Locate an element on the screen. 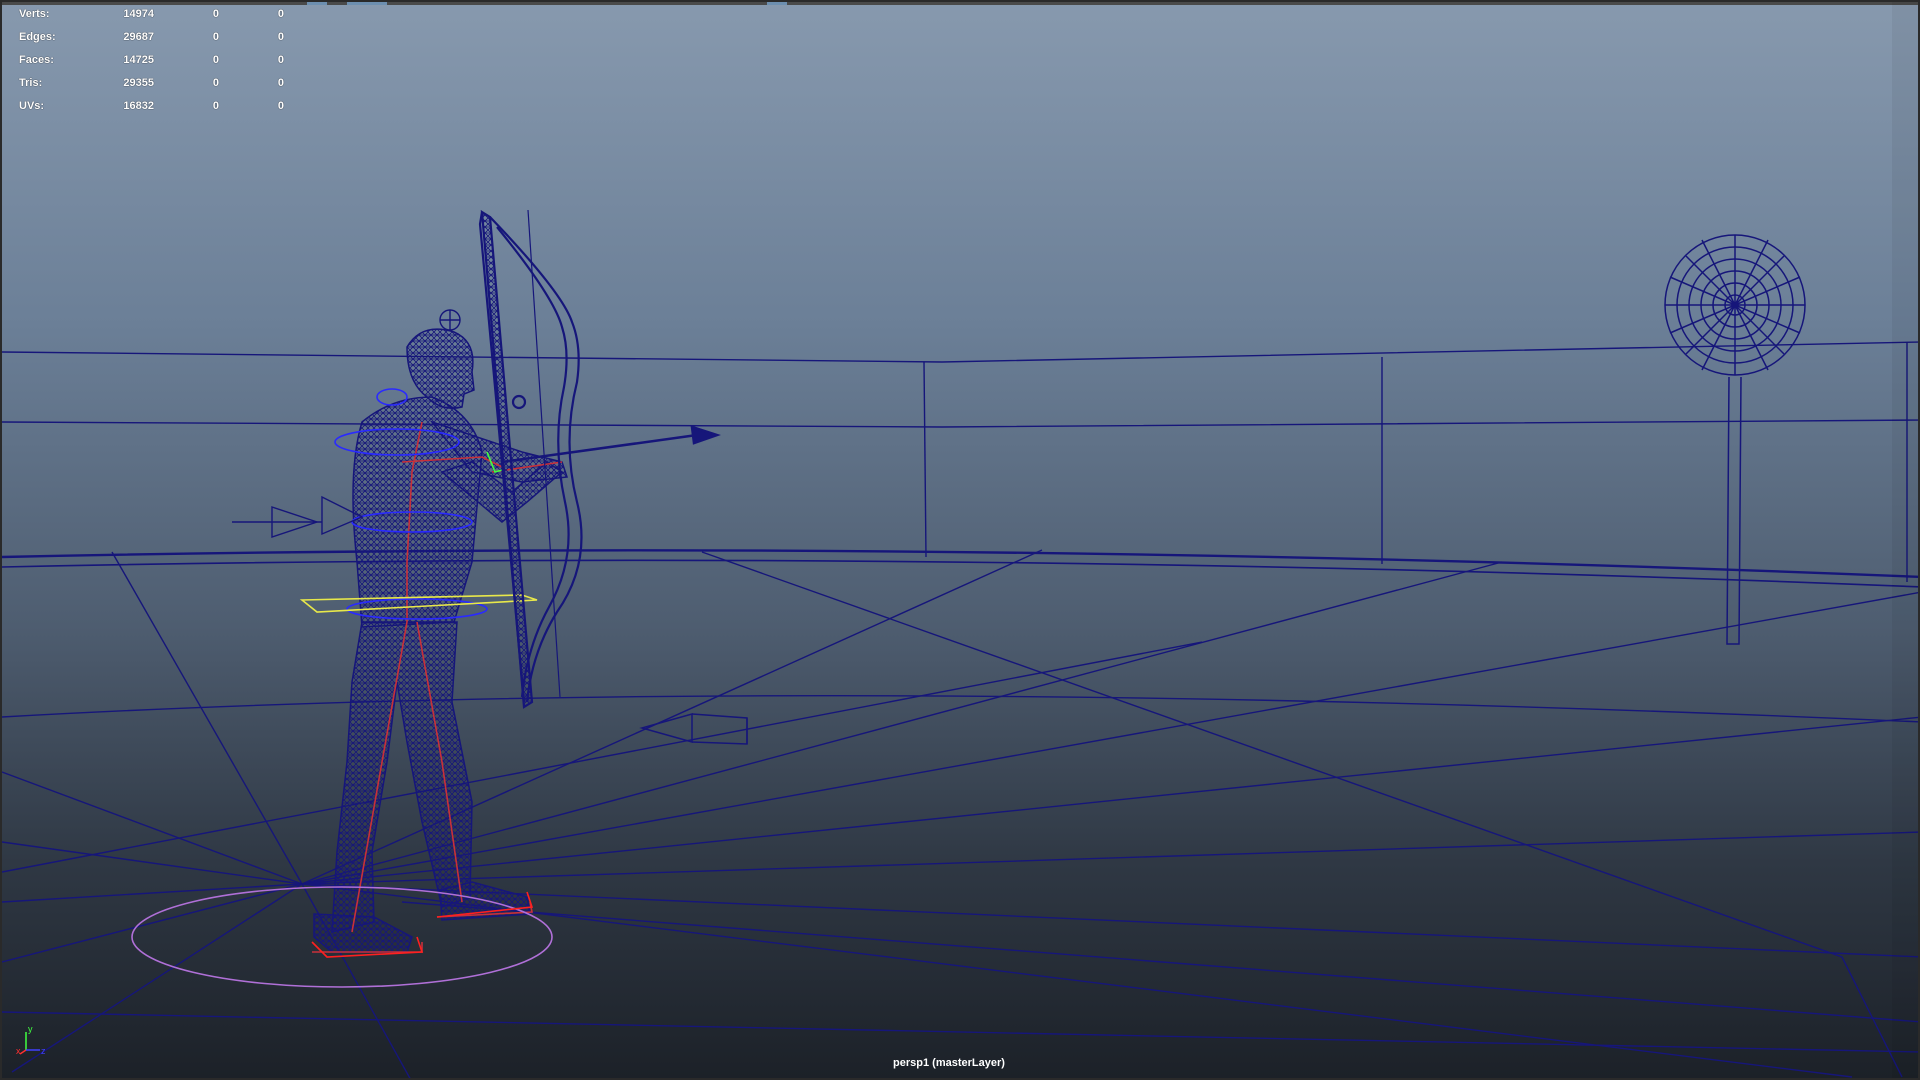 This screenshot has width=1920, height=1080. arrow is located at coordinates (611, 444).